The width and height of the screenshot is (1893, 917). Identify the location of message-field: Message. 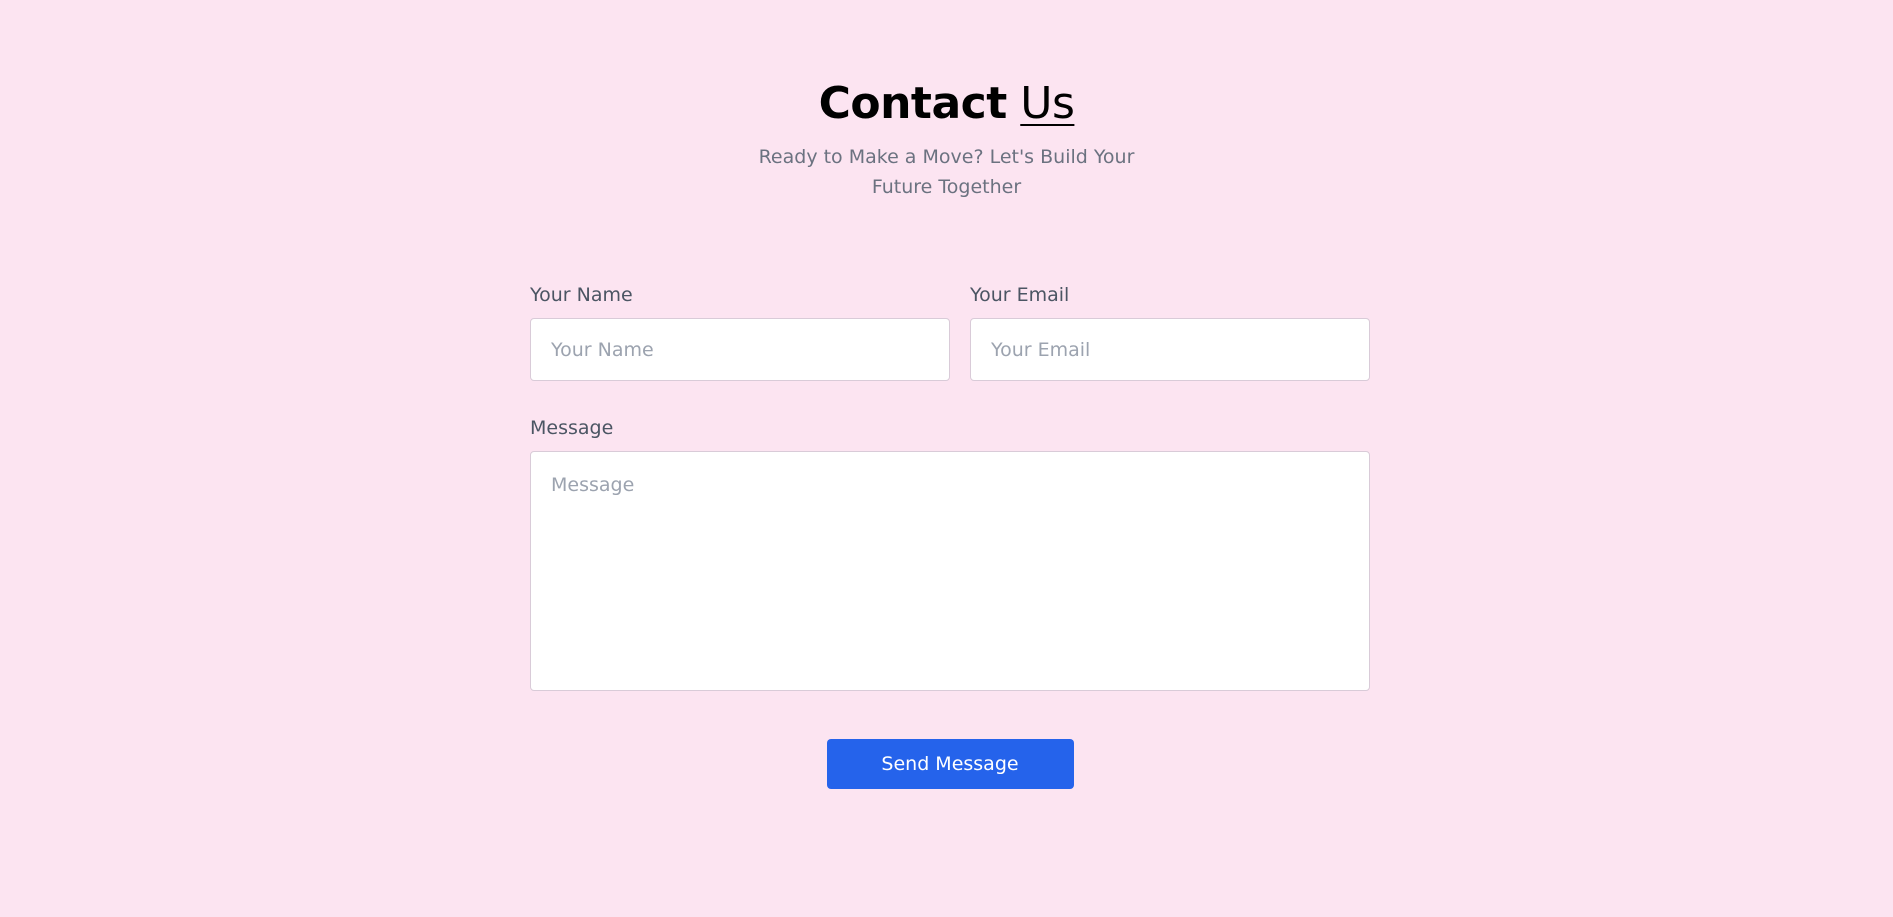
(950, 552).